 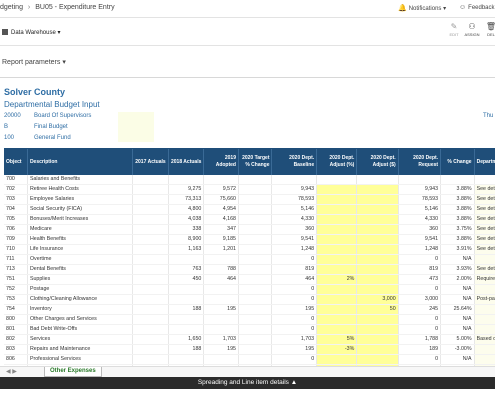 What do you see at coordinates (186, 162) in the screenshot?
I see `column-header: 2018 Actuals` at bounding box center [186, 162].